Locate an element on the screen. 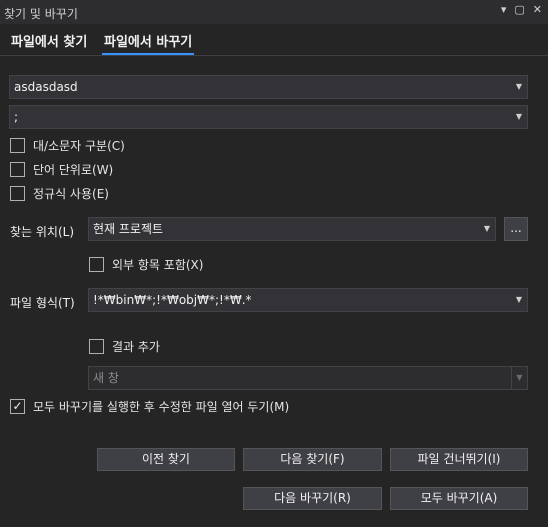 The width and height of the screenshot is (548, 527). tab-replace-in-files: 파일에서 바꾸기 is located at coordinates (148, 43).